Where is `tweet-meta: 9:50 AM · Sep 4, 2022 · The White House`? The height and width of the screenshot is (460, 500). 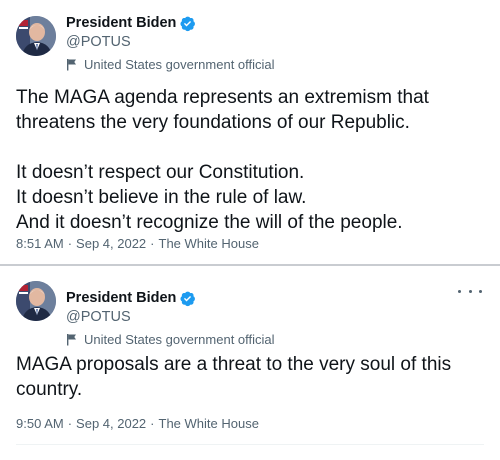
tweet-meta: 9:50 AM · Sep 4, 2022 · The White House is located at coordinates (137, 424).